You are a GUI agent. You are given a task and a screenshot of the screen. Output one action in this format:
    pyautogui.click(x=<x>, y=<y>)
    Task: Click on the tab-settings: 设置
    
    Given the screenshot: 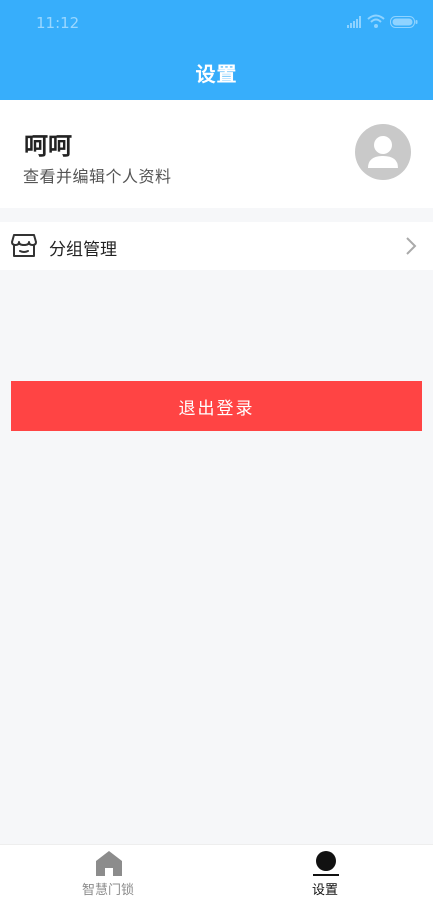 What is the action you would take?
    pyautogui.click(x=325, y=873)
    